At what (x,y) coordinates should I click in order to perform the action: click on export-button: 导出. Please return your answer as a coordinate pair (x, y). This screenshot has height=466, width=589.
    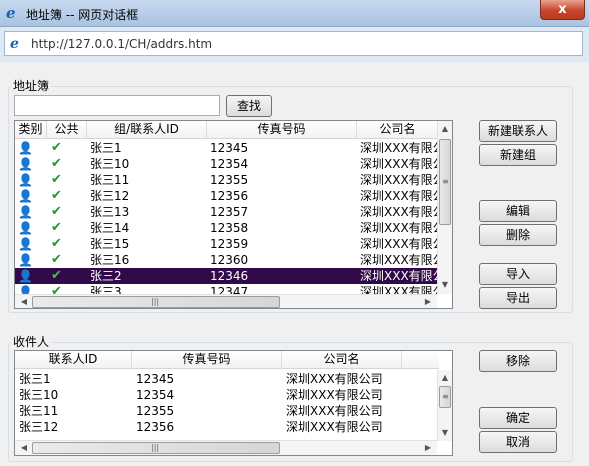
    Looking at the image, I should click on (518, 298).